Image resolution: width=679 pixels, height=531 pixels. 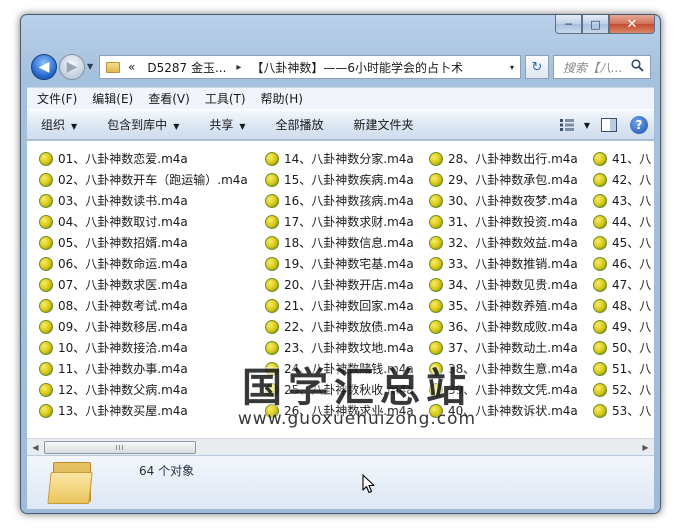 I want to click on address-overflow: «, so click(x=131, y=67).